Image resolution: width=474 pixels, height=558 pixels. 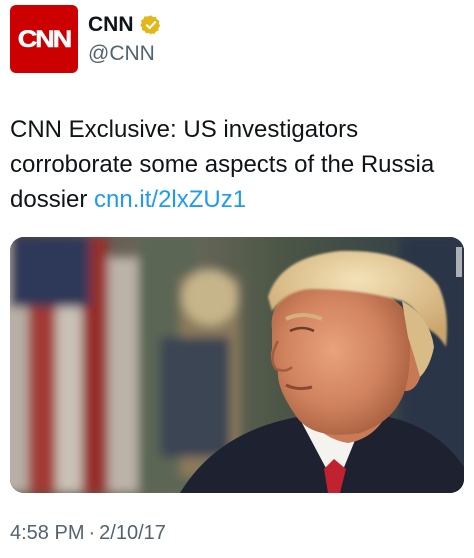 I want to click on avatar: CNN, so click(x=44, y=39).